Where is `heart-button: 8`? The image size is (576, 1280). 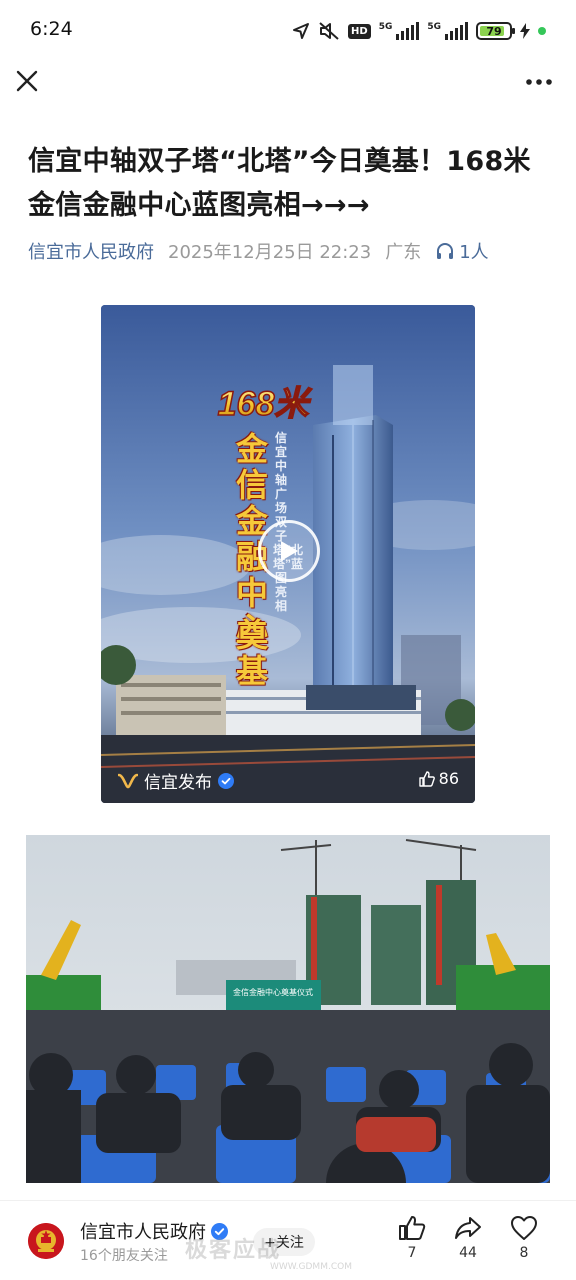 heart-button: 8 is located at coordinates (524, 1238).